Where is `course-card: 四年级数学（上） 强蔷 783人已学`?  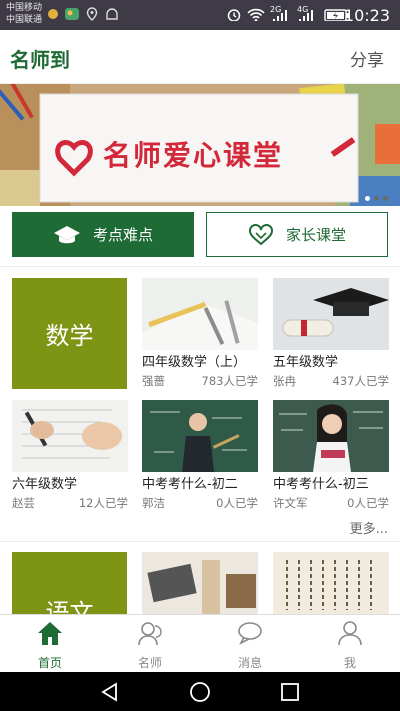
course-card: 四年级数学（上） 强蔷 783人已学 is located at coordinates (200, 338).